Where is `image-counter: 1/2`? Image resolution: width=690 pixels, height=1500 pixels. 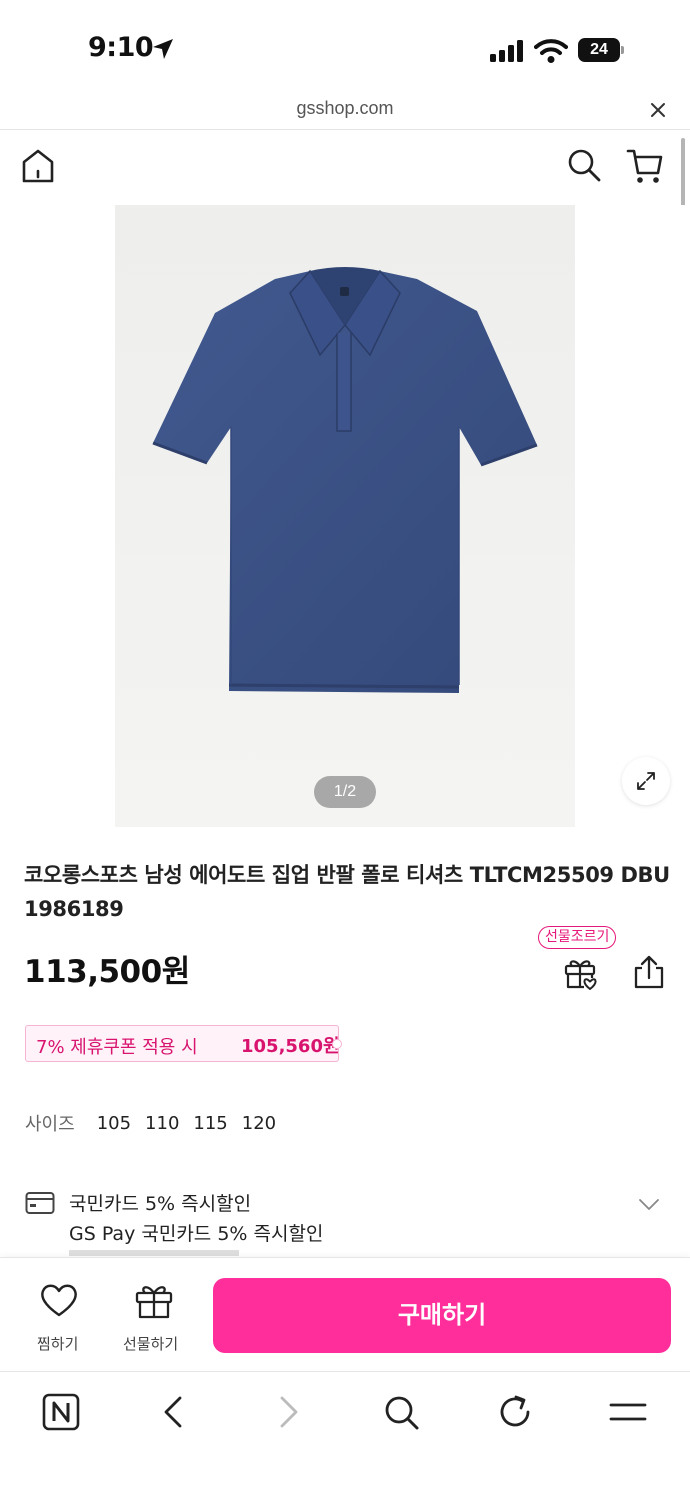
image-counter: 1/2 is located at coordinates (345, 792).